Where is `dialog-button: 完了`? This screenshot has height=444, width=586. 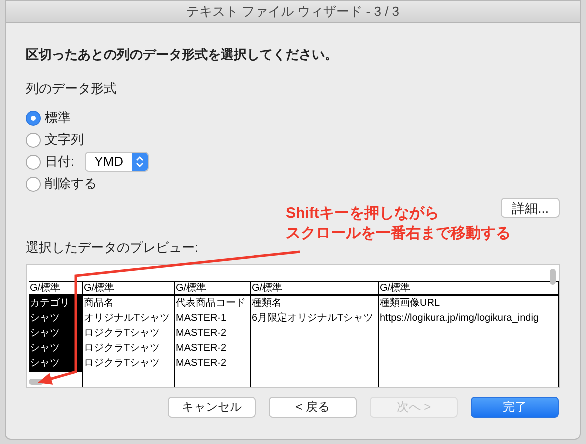
dialog-button: 完了 is located at coordinates (515, 407).